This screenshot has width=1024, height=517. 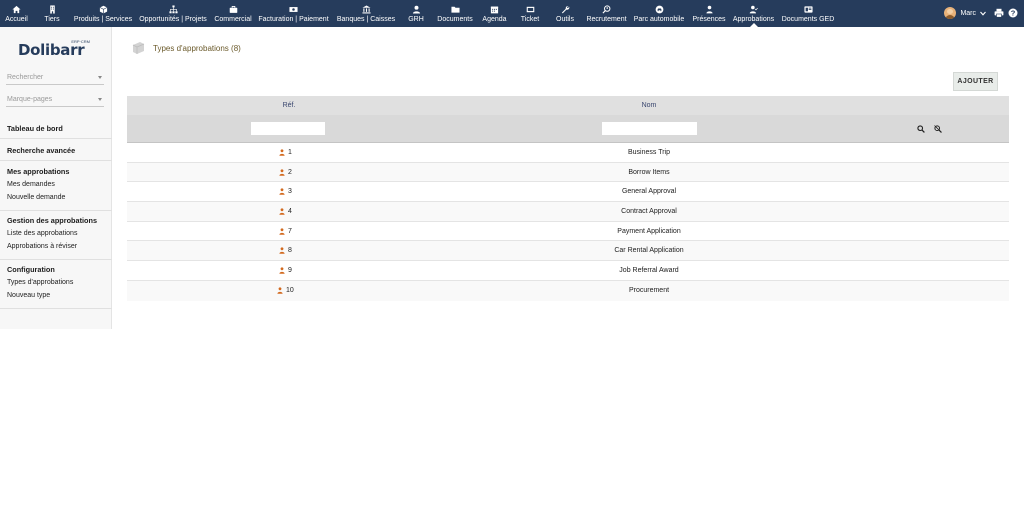 I want to click on avatar, so click(x=950, y=13).